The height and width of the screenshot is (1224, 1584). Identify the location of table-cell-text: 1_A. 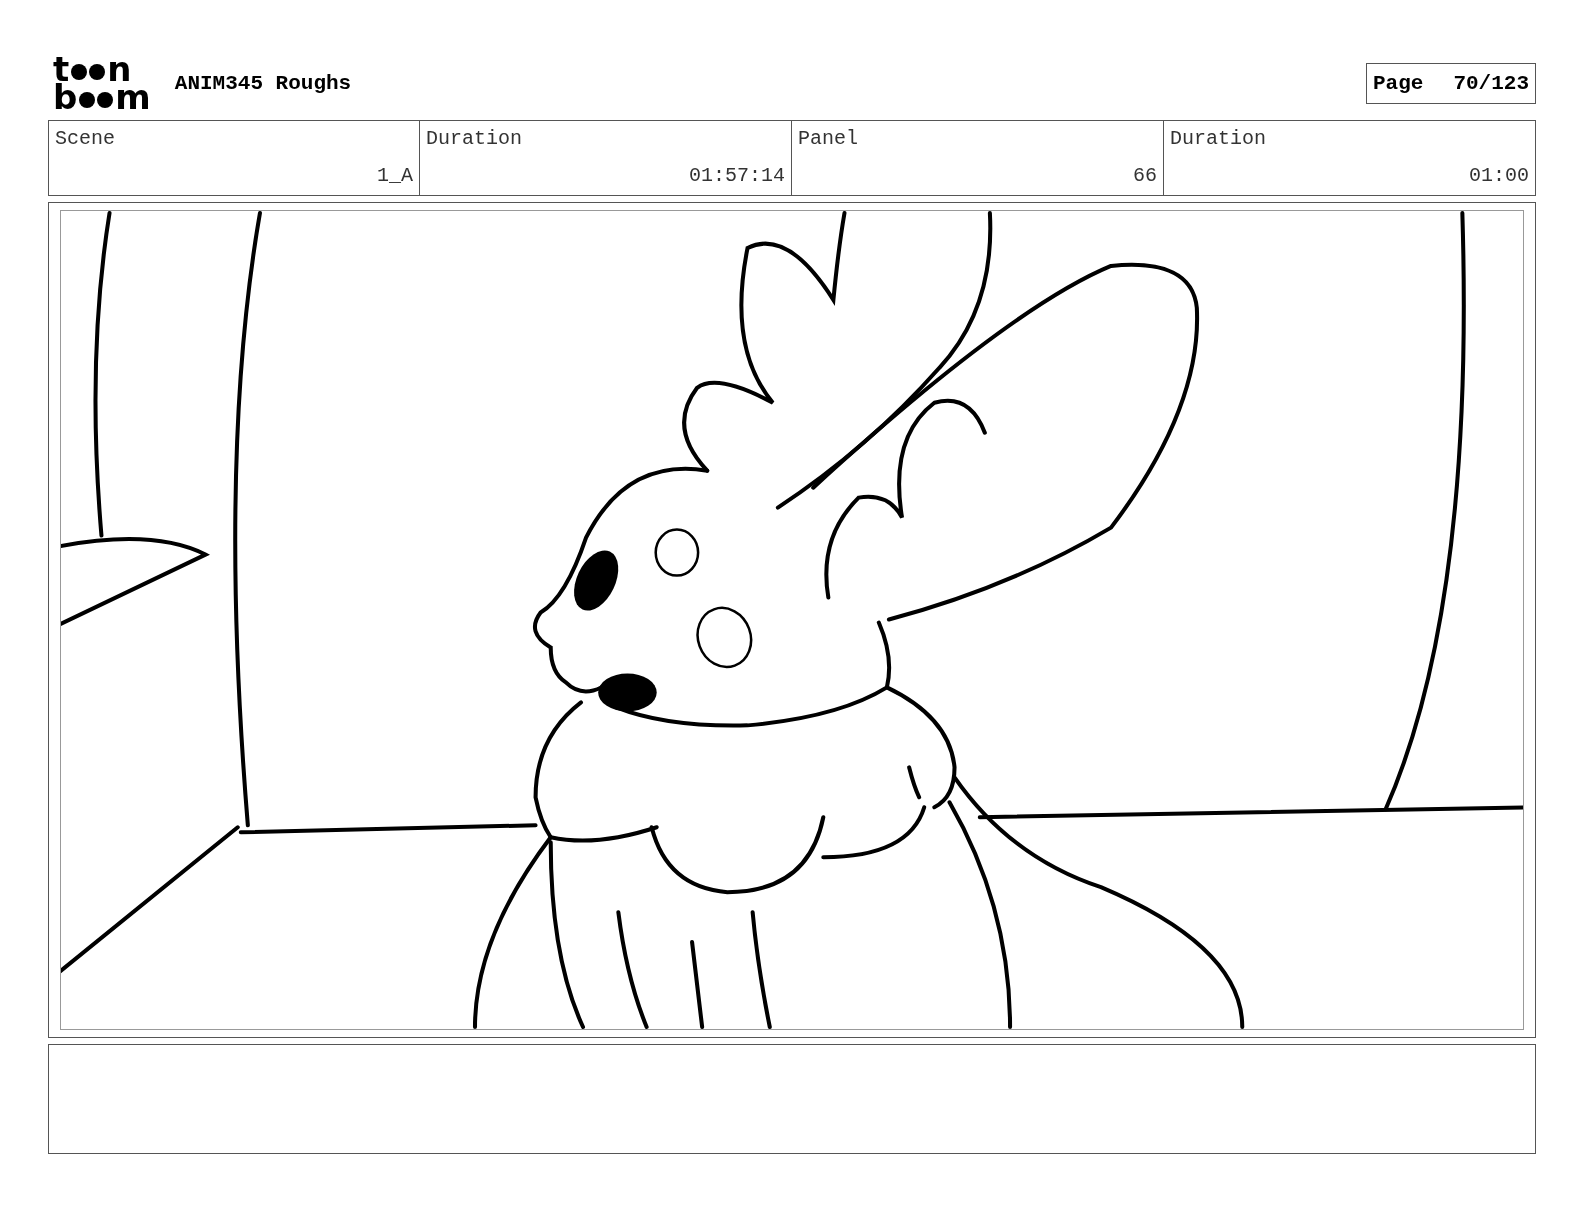
(394, 175).